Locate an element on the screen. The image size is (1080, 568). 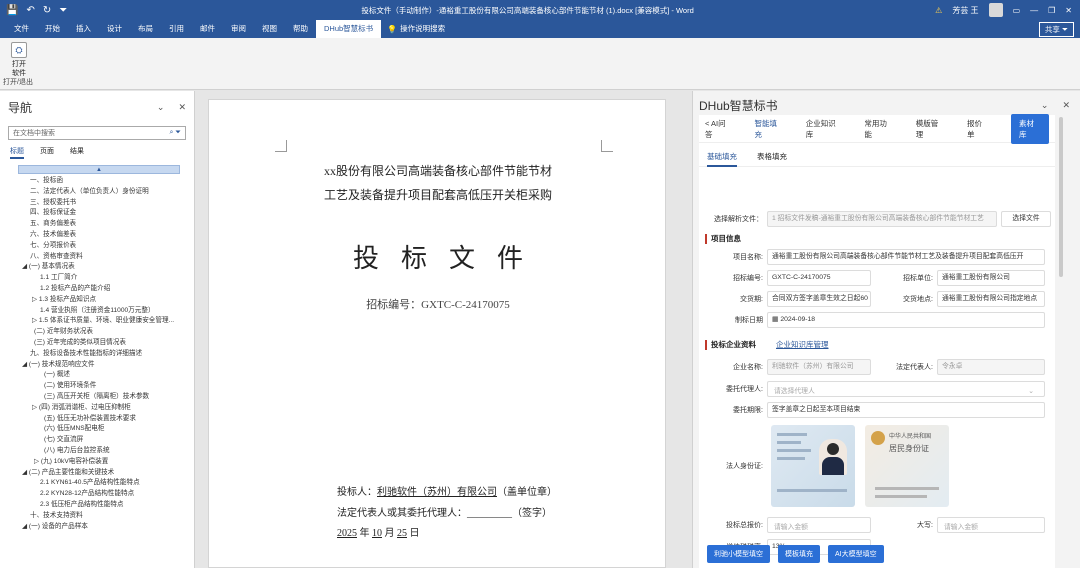
subtab-table-fill: 表格填充 is located at coordinates (772, 158).